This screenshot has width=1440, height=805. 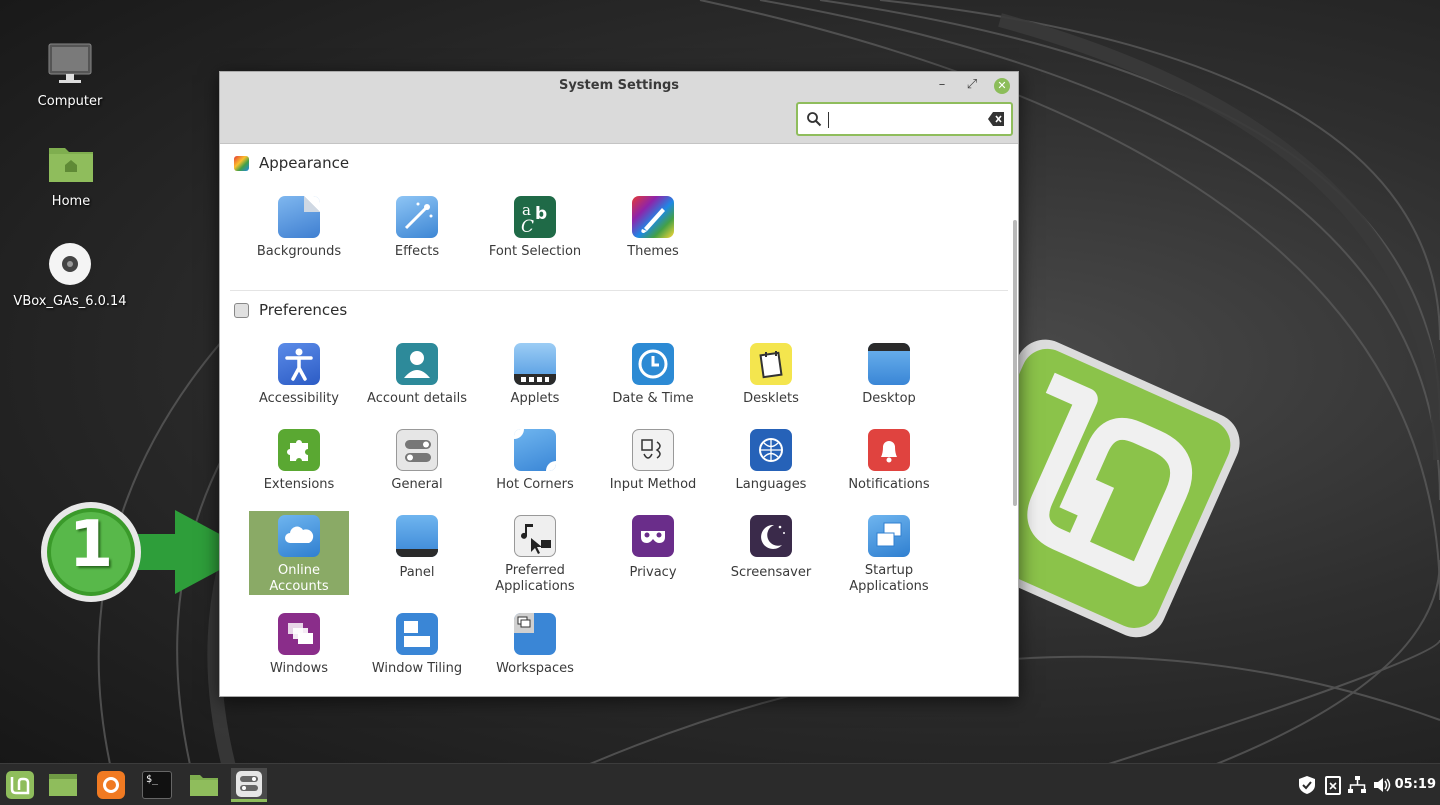 I want to click on settings-item-window-tiling: Window Tiling, so click(x=417, y=647).